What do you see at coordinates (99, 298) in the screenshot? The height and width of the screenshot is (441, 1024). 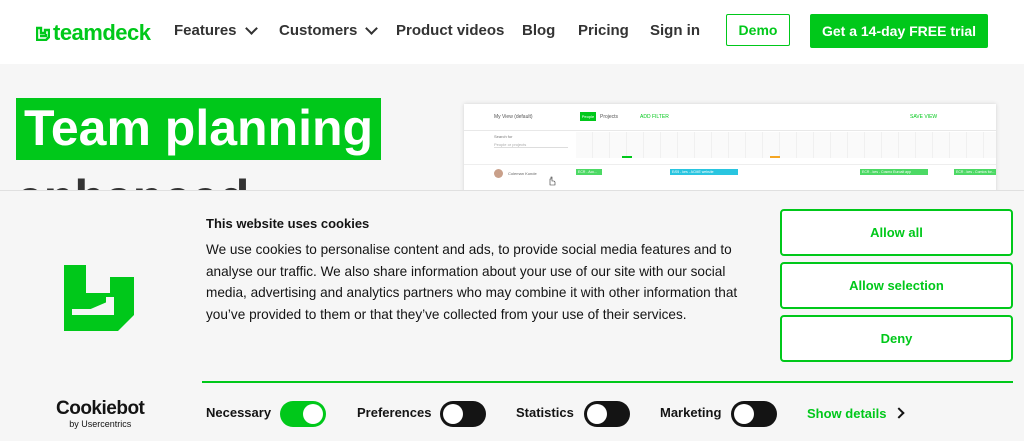 I see `teamdeck-cookie-logo-icon` at bounding box center [99, 298].